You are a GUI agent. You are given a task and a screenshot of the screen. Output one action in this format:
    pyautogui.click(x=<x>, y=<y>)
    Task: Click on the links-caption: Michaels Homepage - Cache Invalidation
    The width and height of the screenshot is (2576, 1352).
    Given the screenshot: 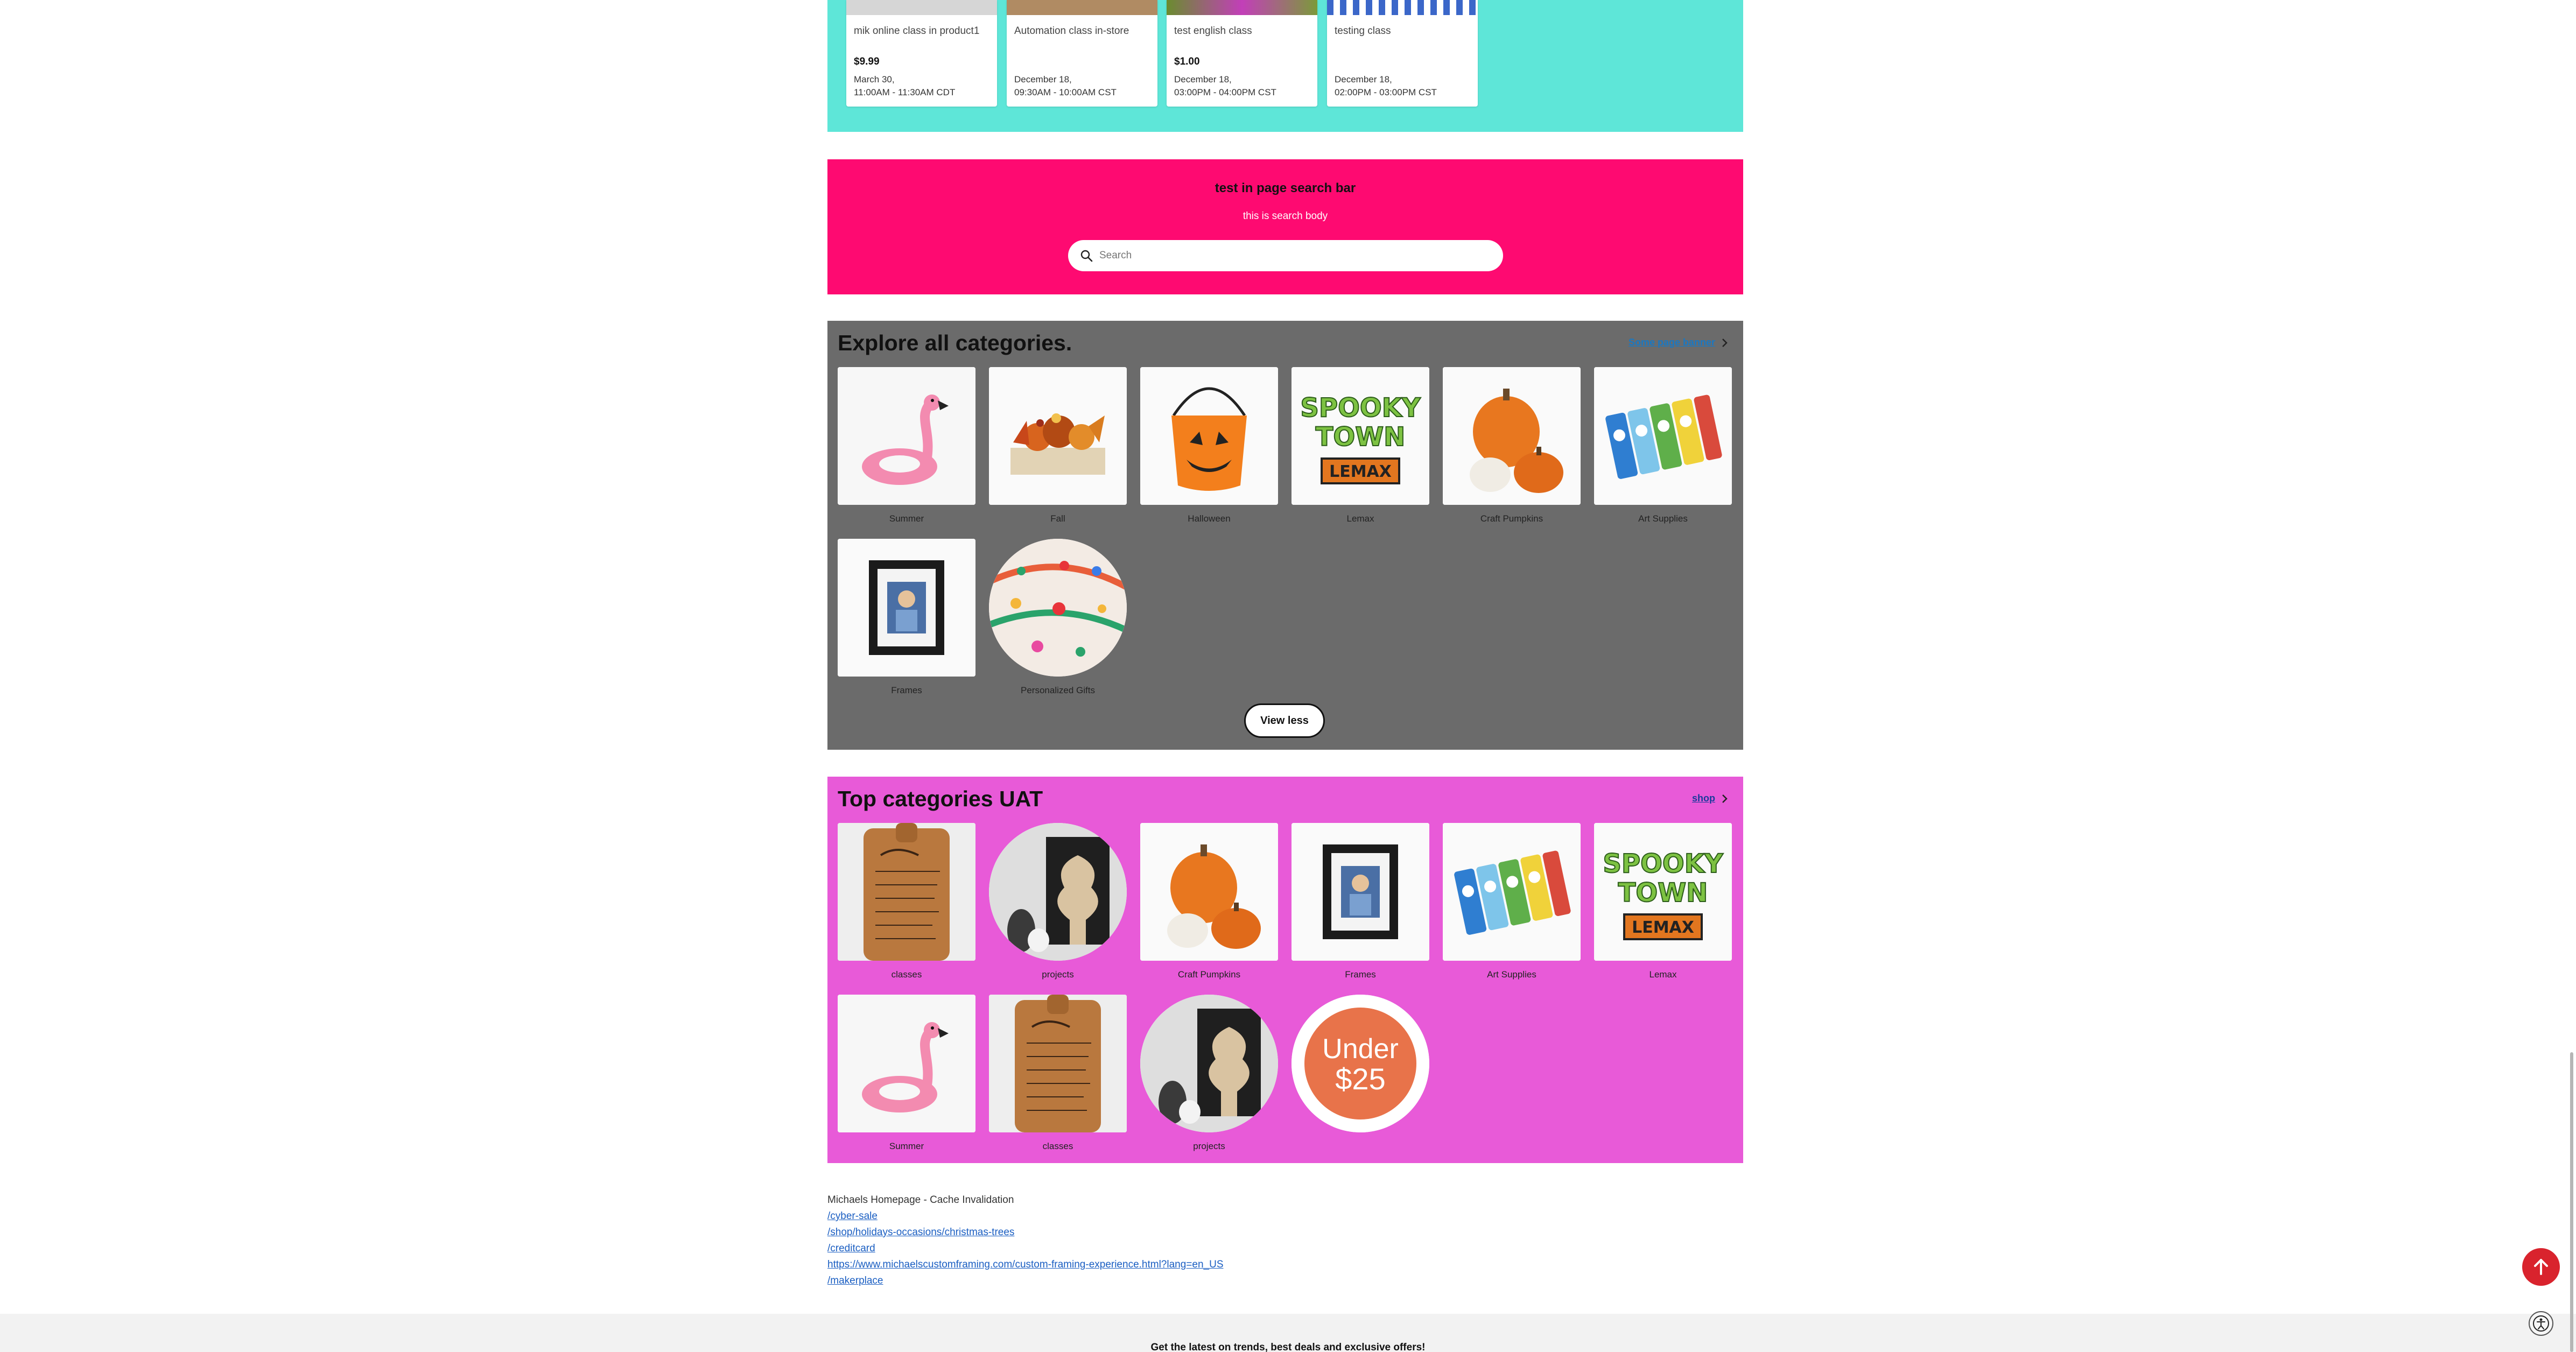 What is the action you would take?
    pyautogui.click(x=920, y=1200)
    